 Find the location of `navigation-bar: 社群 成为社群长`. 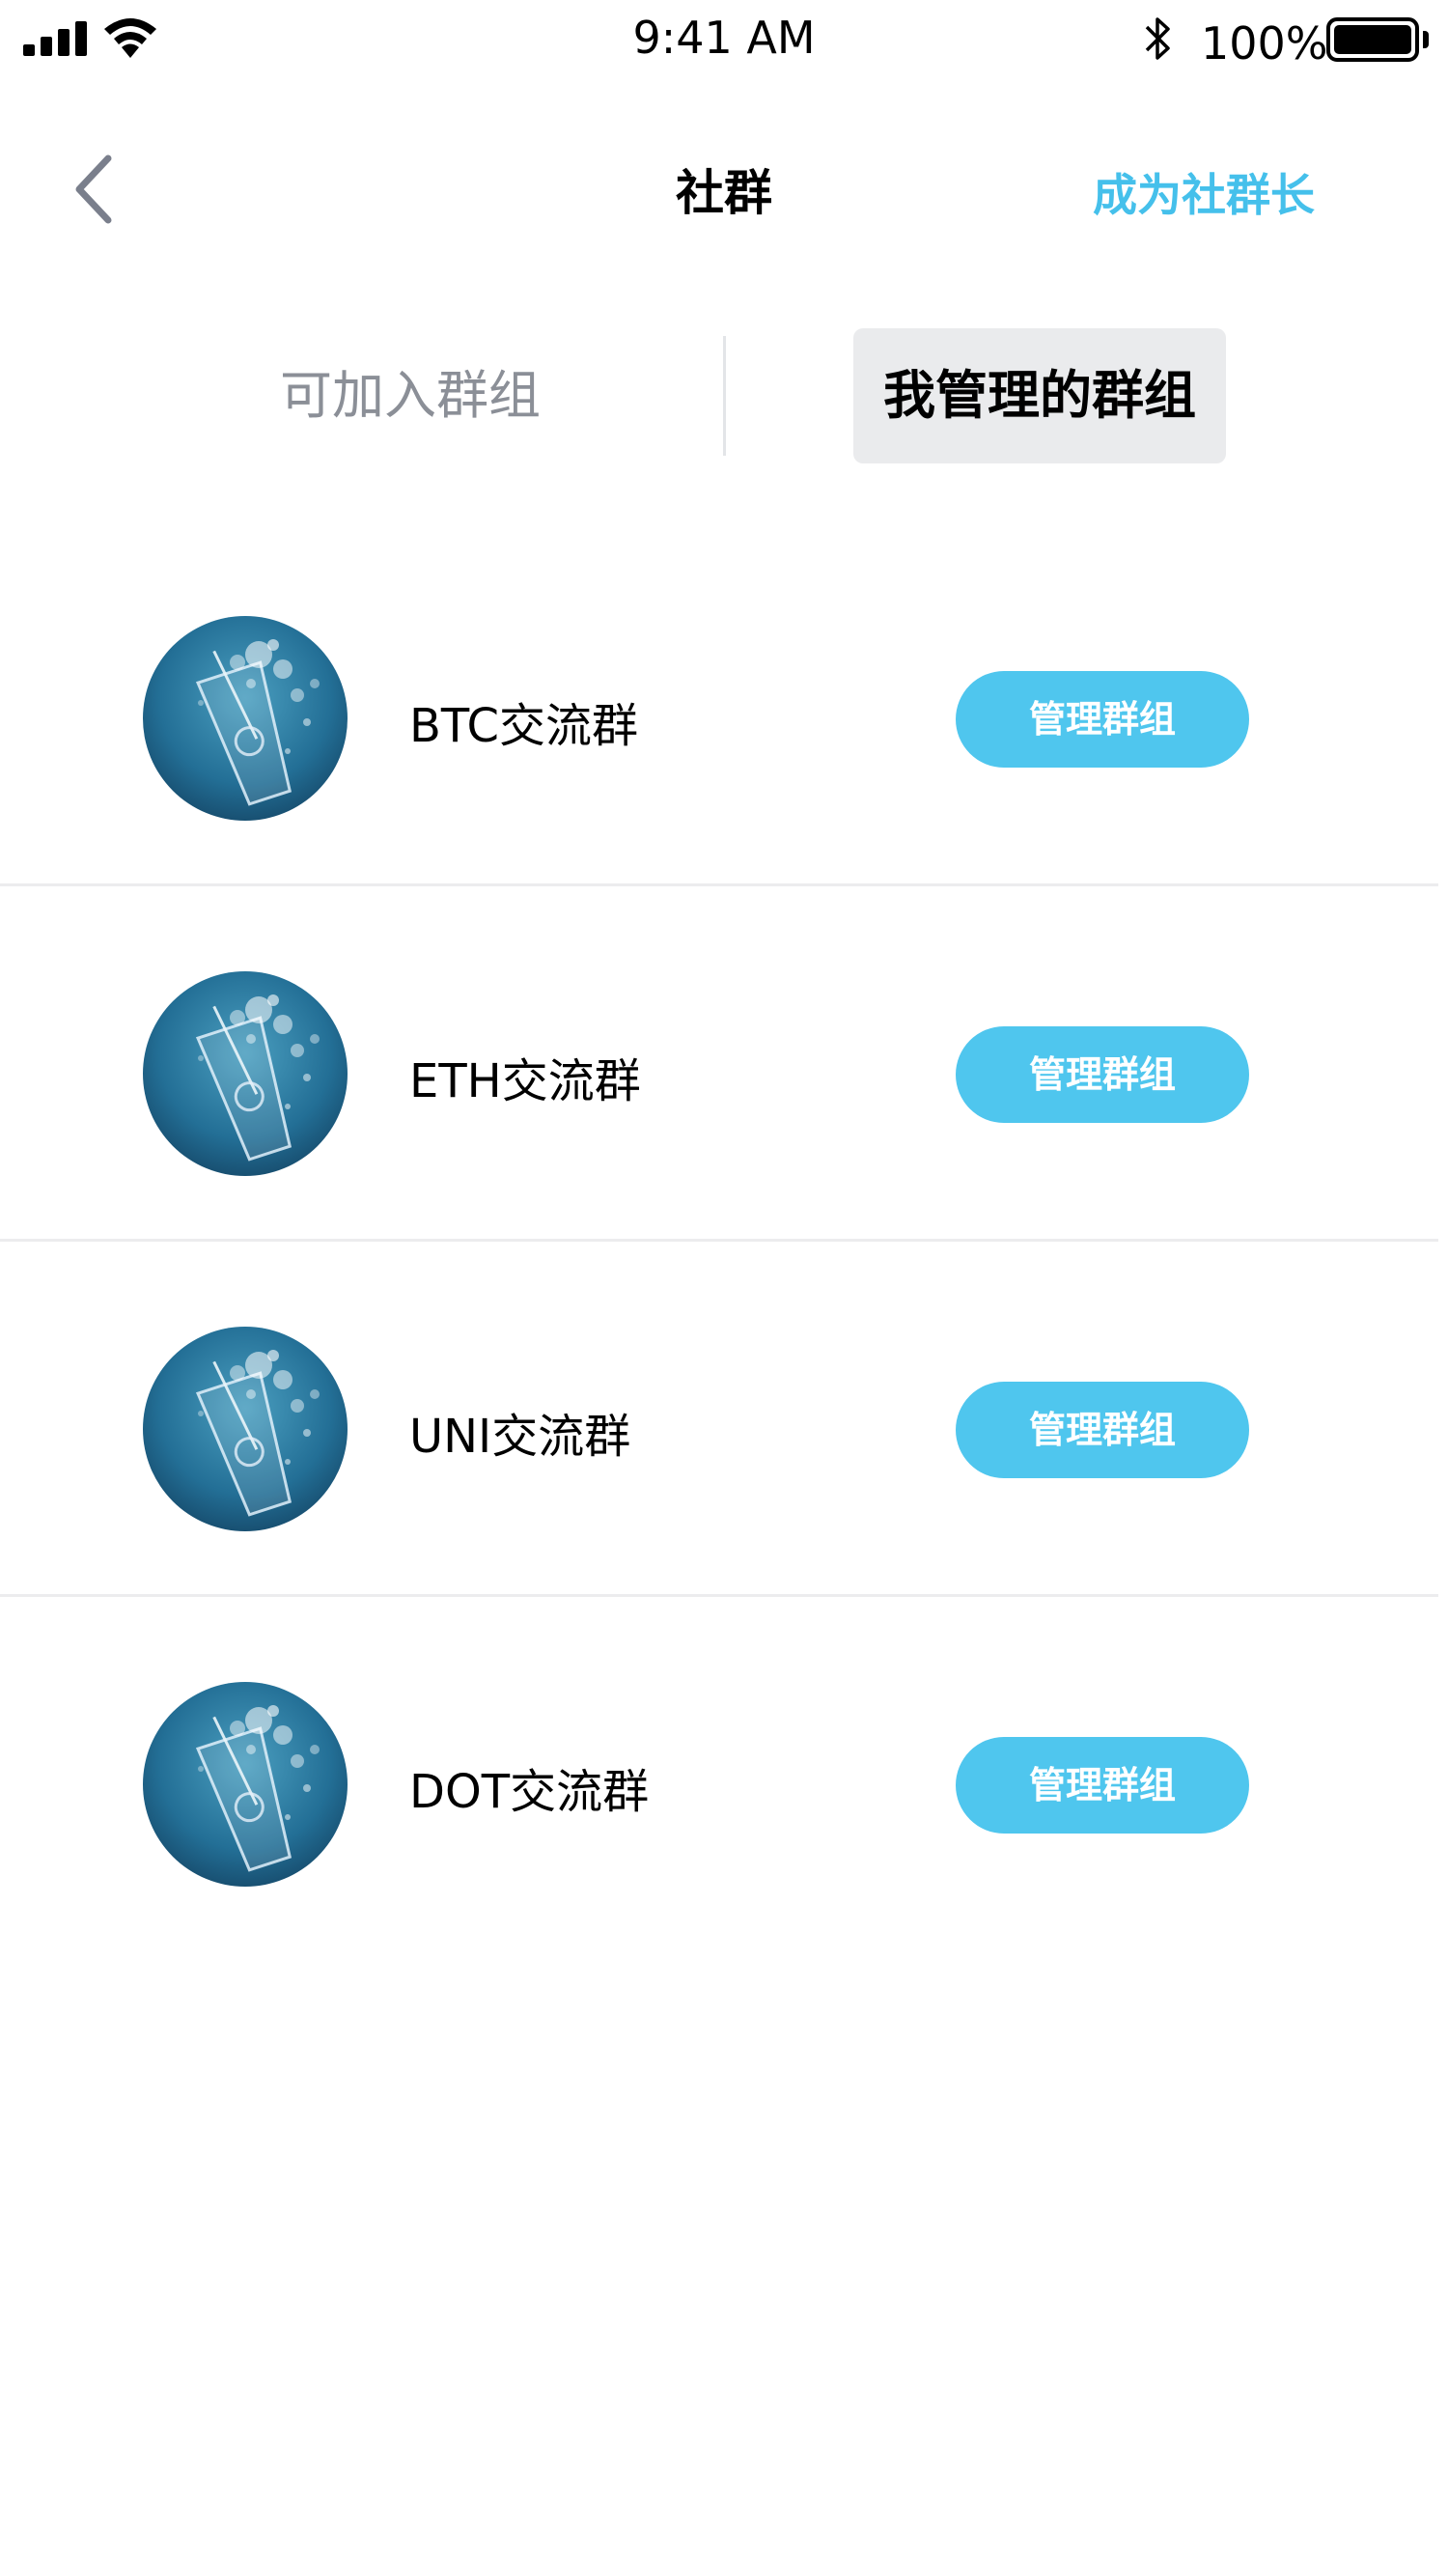

navigation-bar: 社群 成为社群长 is located at coordinates (724, 188).